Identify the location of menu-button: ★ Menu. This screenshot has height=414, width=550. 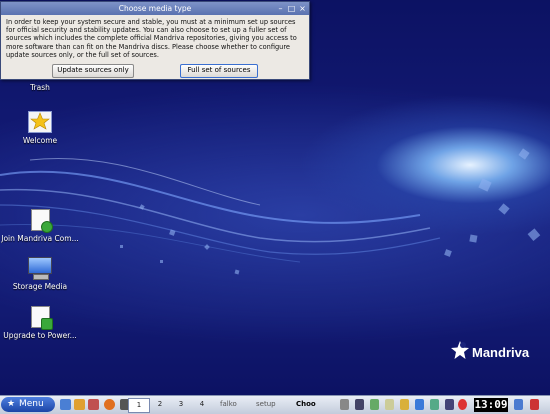
(28, 404).